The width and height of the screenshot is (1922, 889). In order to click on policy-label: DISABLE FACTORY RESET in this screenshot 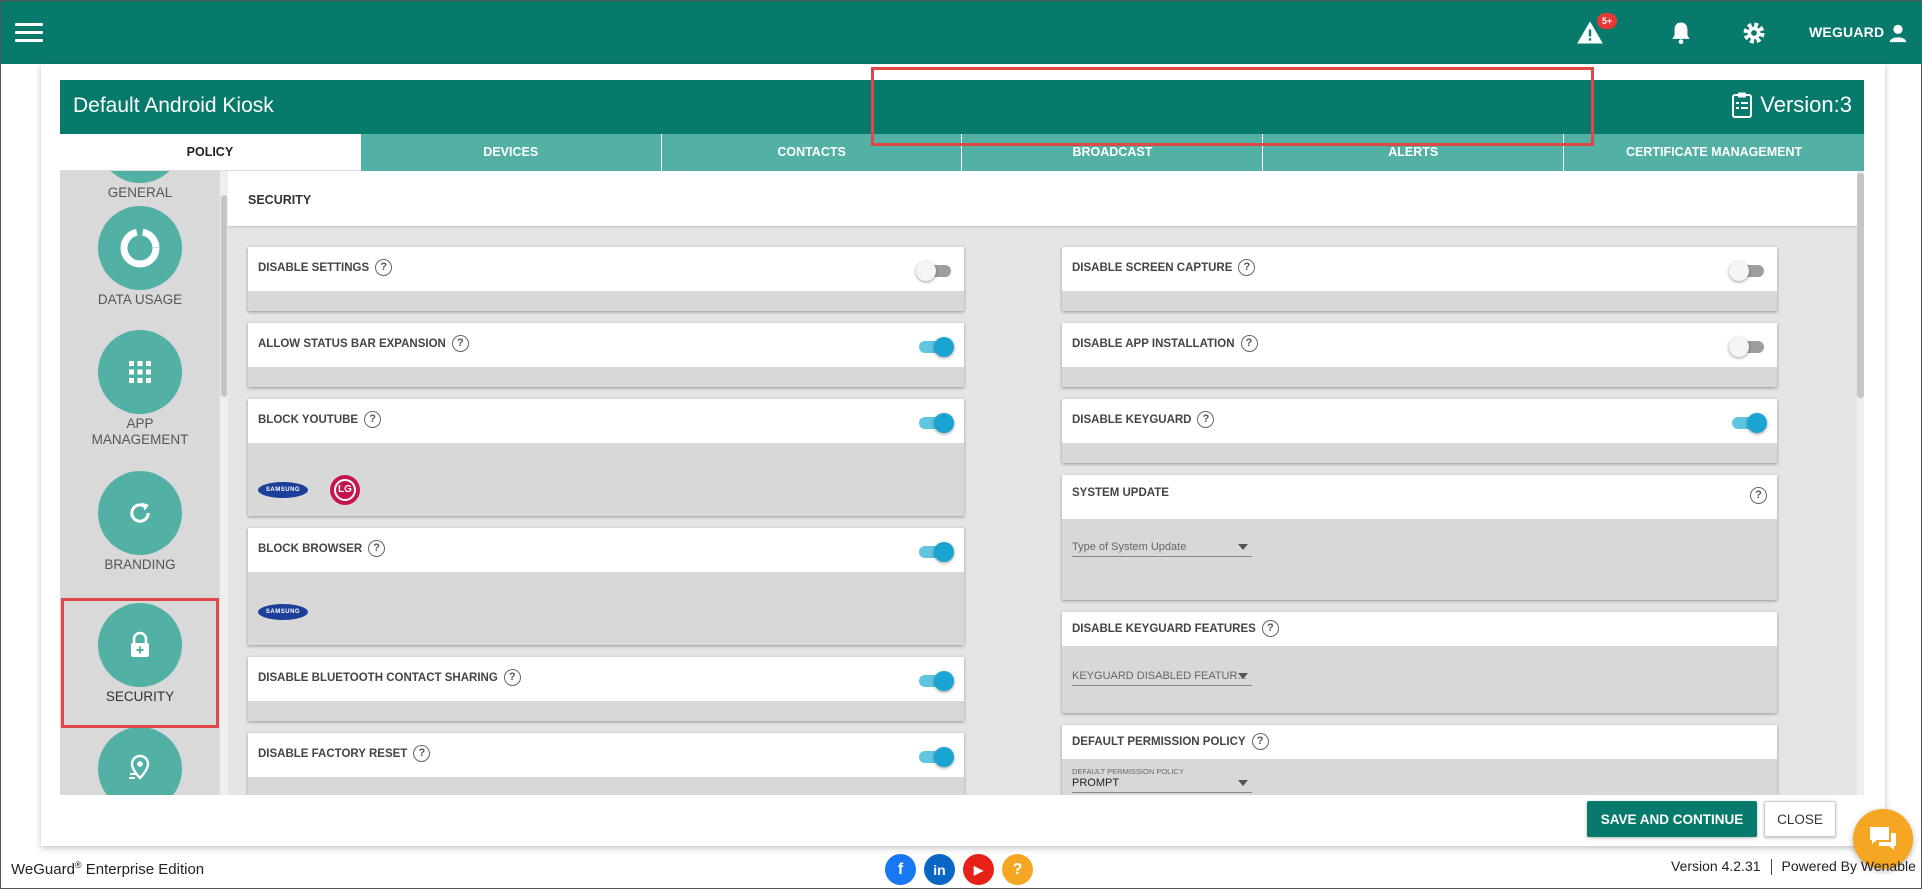, I will do `click(333, 753)`.